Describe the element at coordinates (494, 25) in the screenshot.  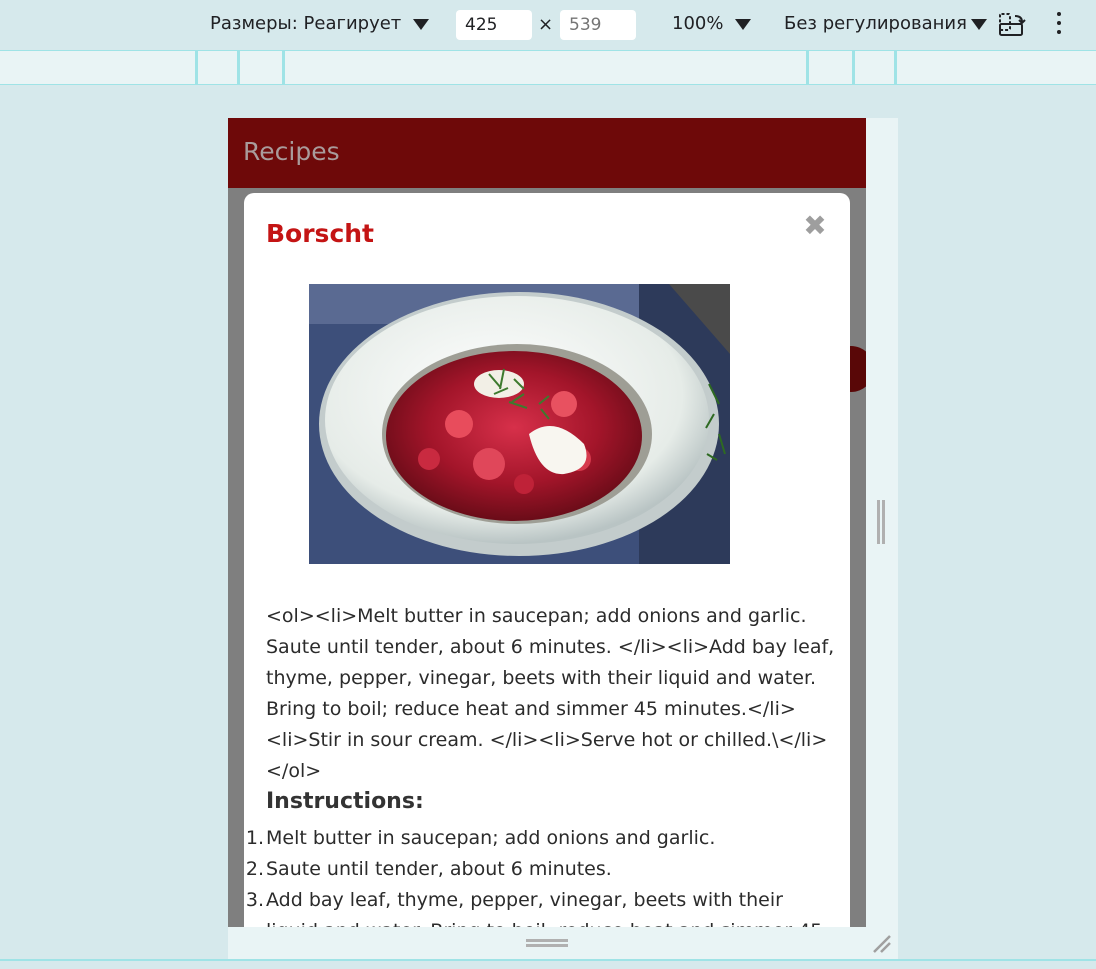
I see `width-input` at that location.